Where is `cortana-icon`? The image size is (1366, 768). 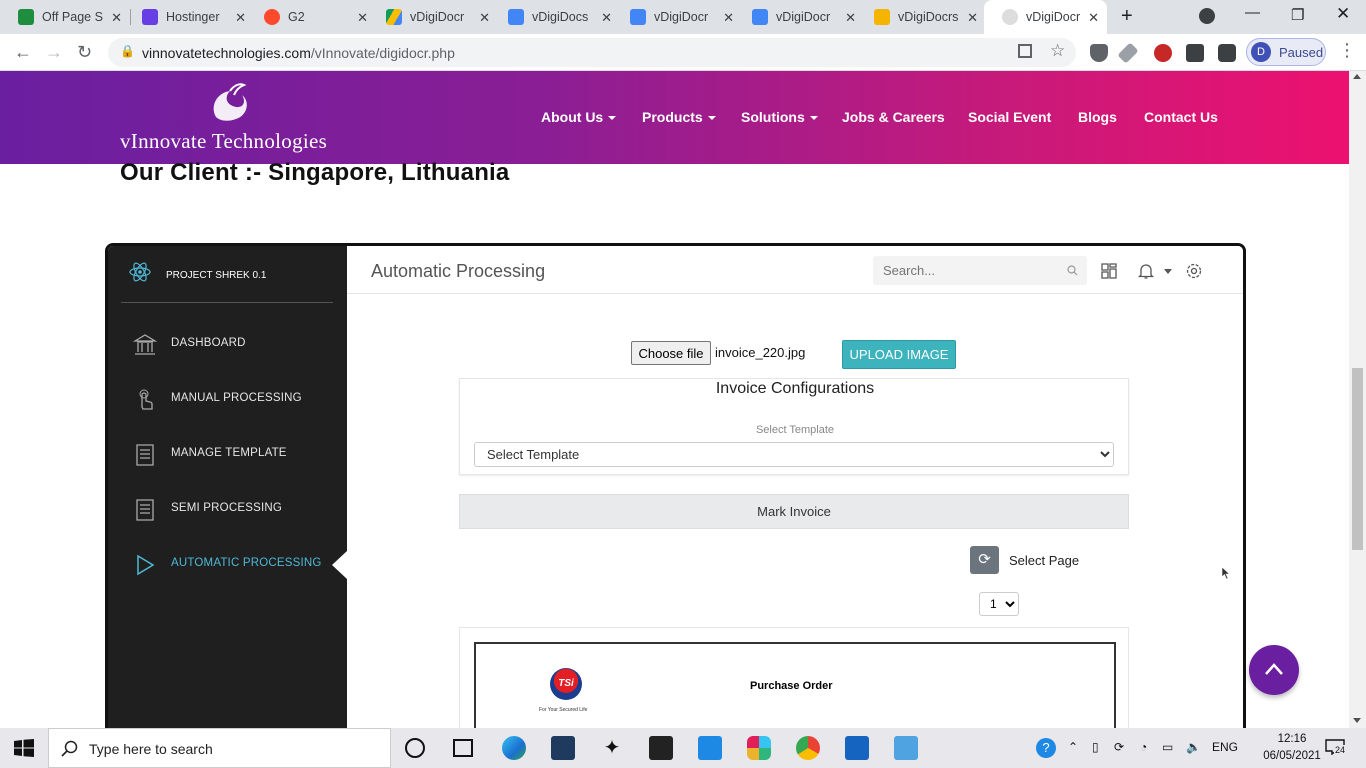 cortana-icon is located at coordinates (415, 748).